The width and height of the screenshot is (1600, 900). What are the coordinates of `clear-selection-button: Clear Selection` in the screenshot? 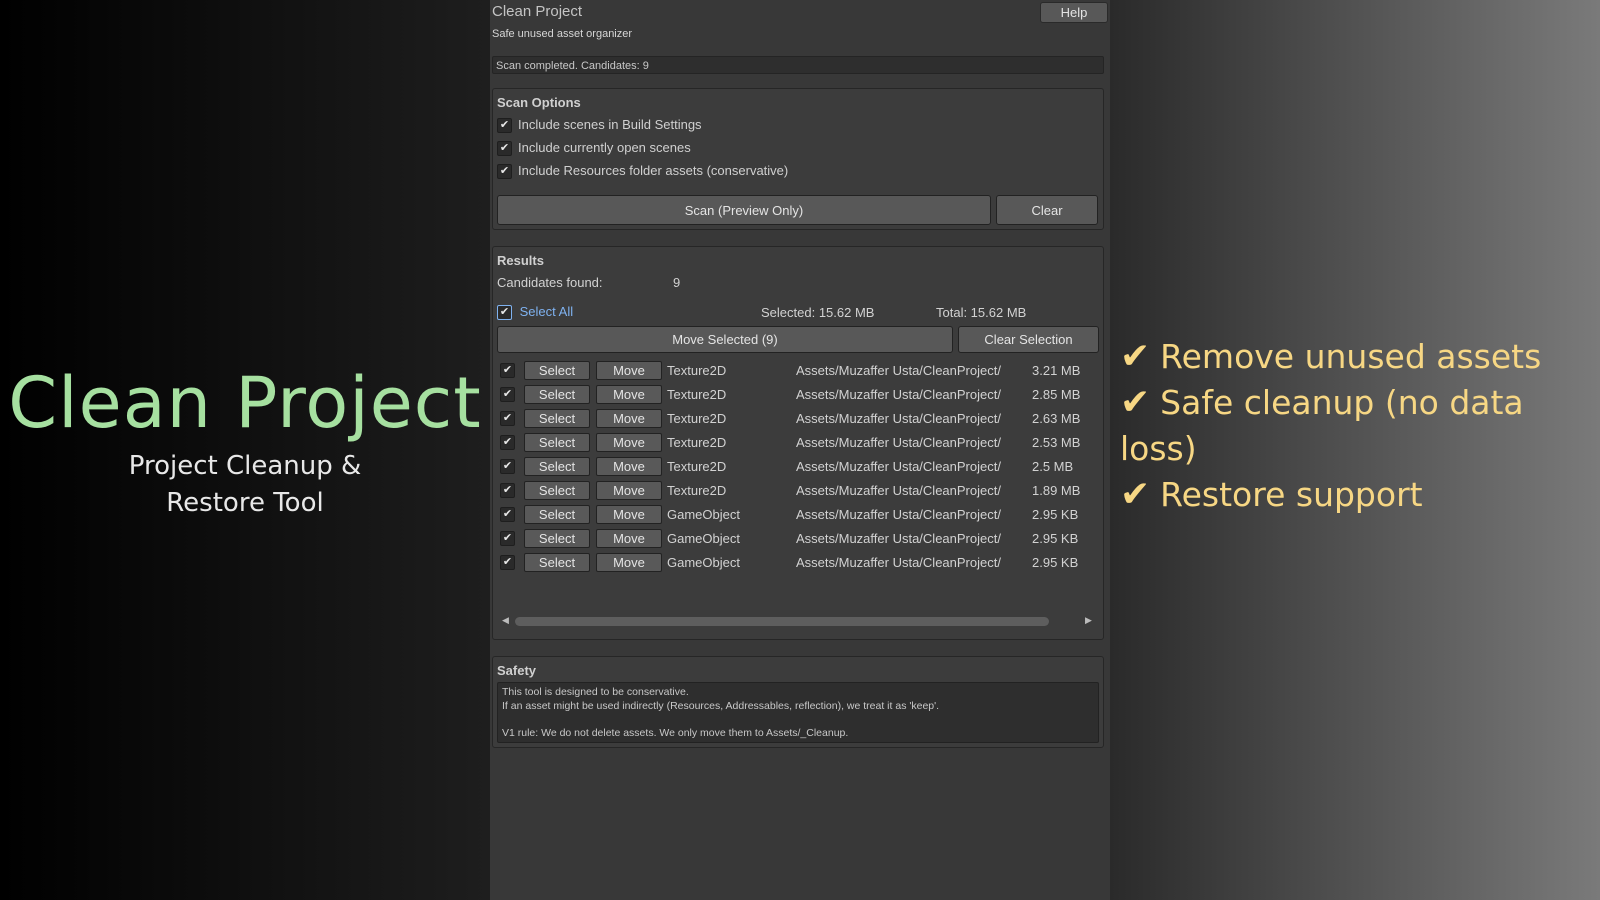 It's located at (1028, 339).